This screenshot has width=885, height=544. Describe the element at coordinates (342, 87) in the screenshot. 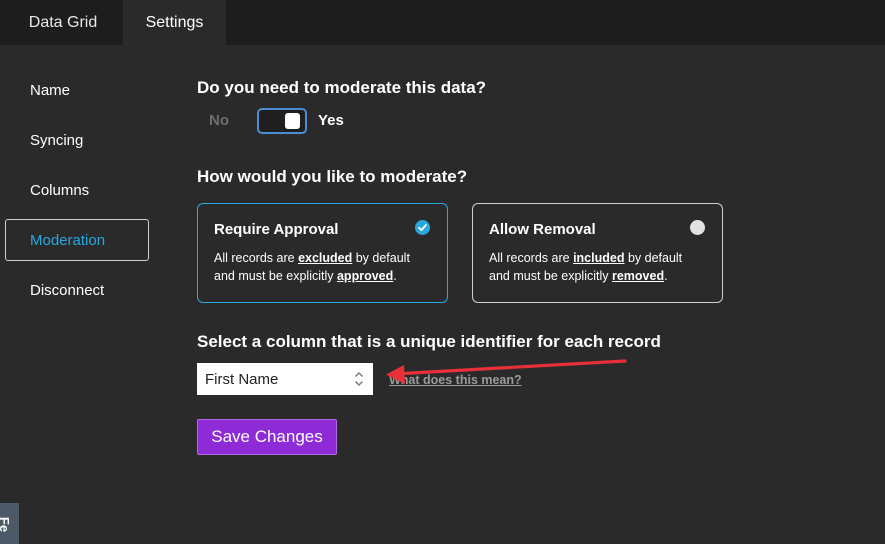

I see `moderate-question-heading: Do you need to moderate this data?` at that location.